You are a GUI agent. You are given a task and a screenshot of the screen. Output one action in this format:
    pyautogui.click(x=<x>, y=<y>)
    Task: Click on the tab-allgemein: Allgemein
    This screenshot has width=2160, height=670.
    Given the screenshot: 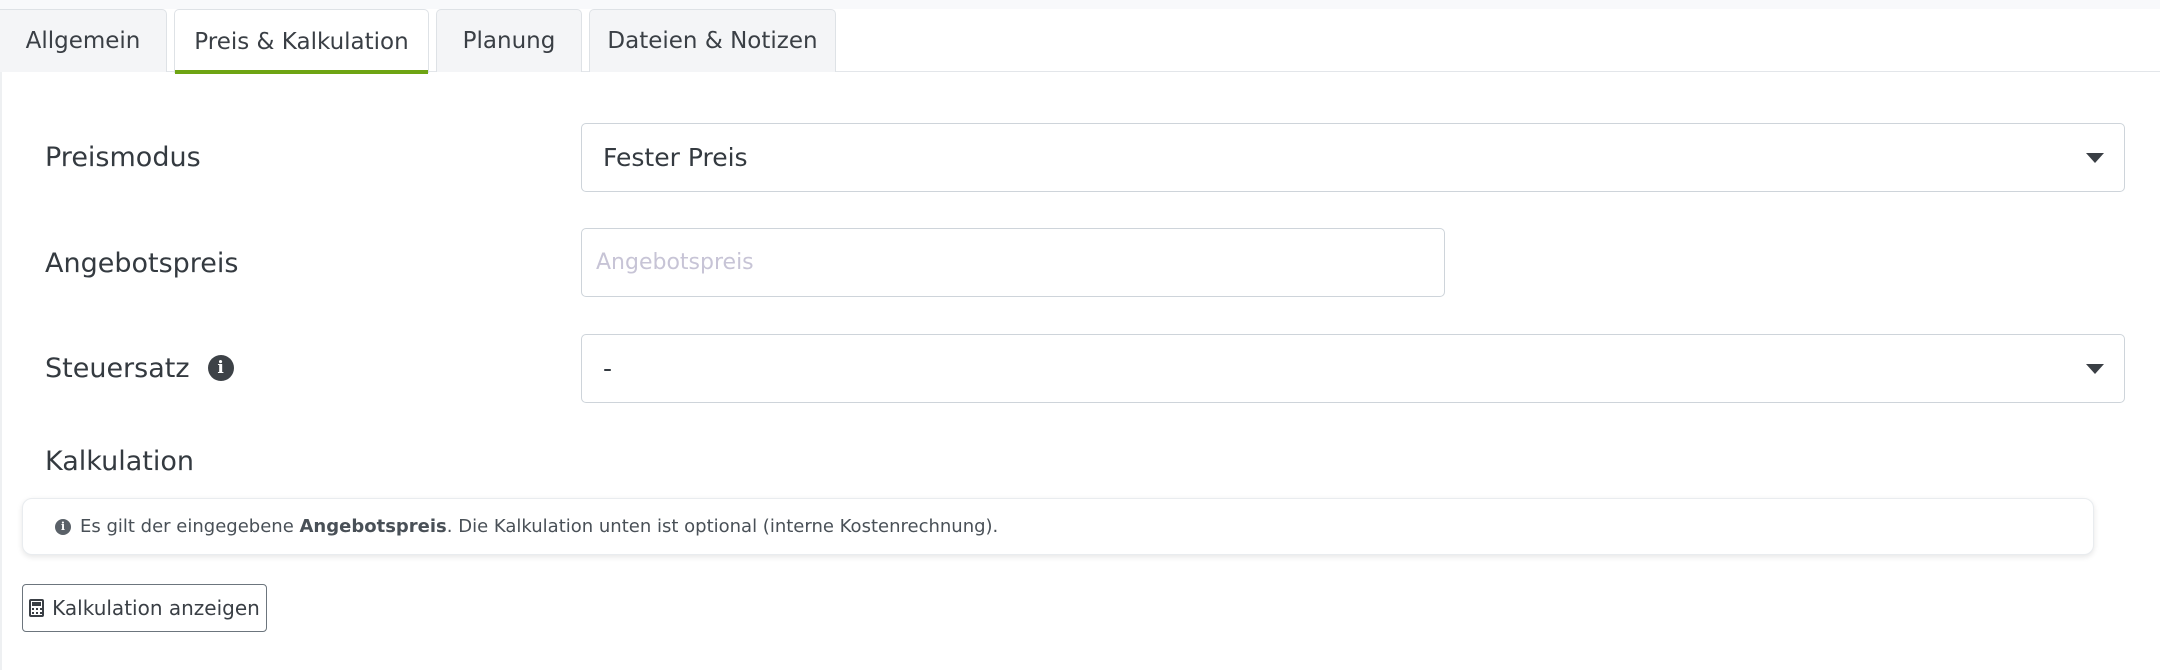 What is the action you would take?
    pyautogui.click(x=83, y=40)
    